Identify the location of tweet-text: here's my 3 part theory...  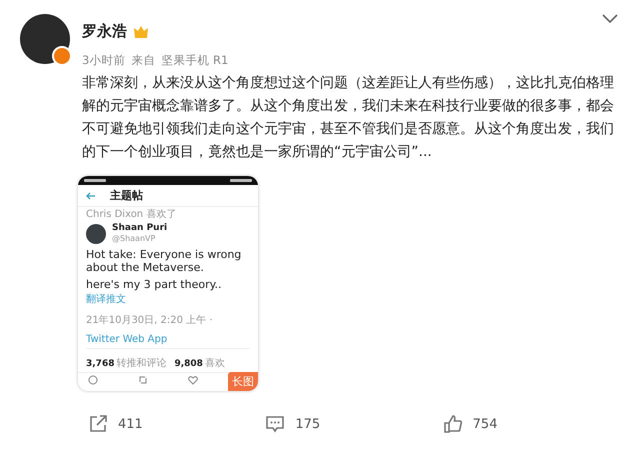
(154, 284).